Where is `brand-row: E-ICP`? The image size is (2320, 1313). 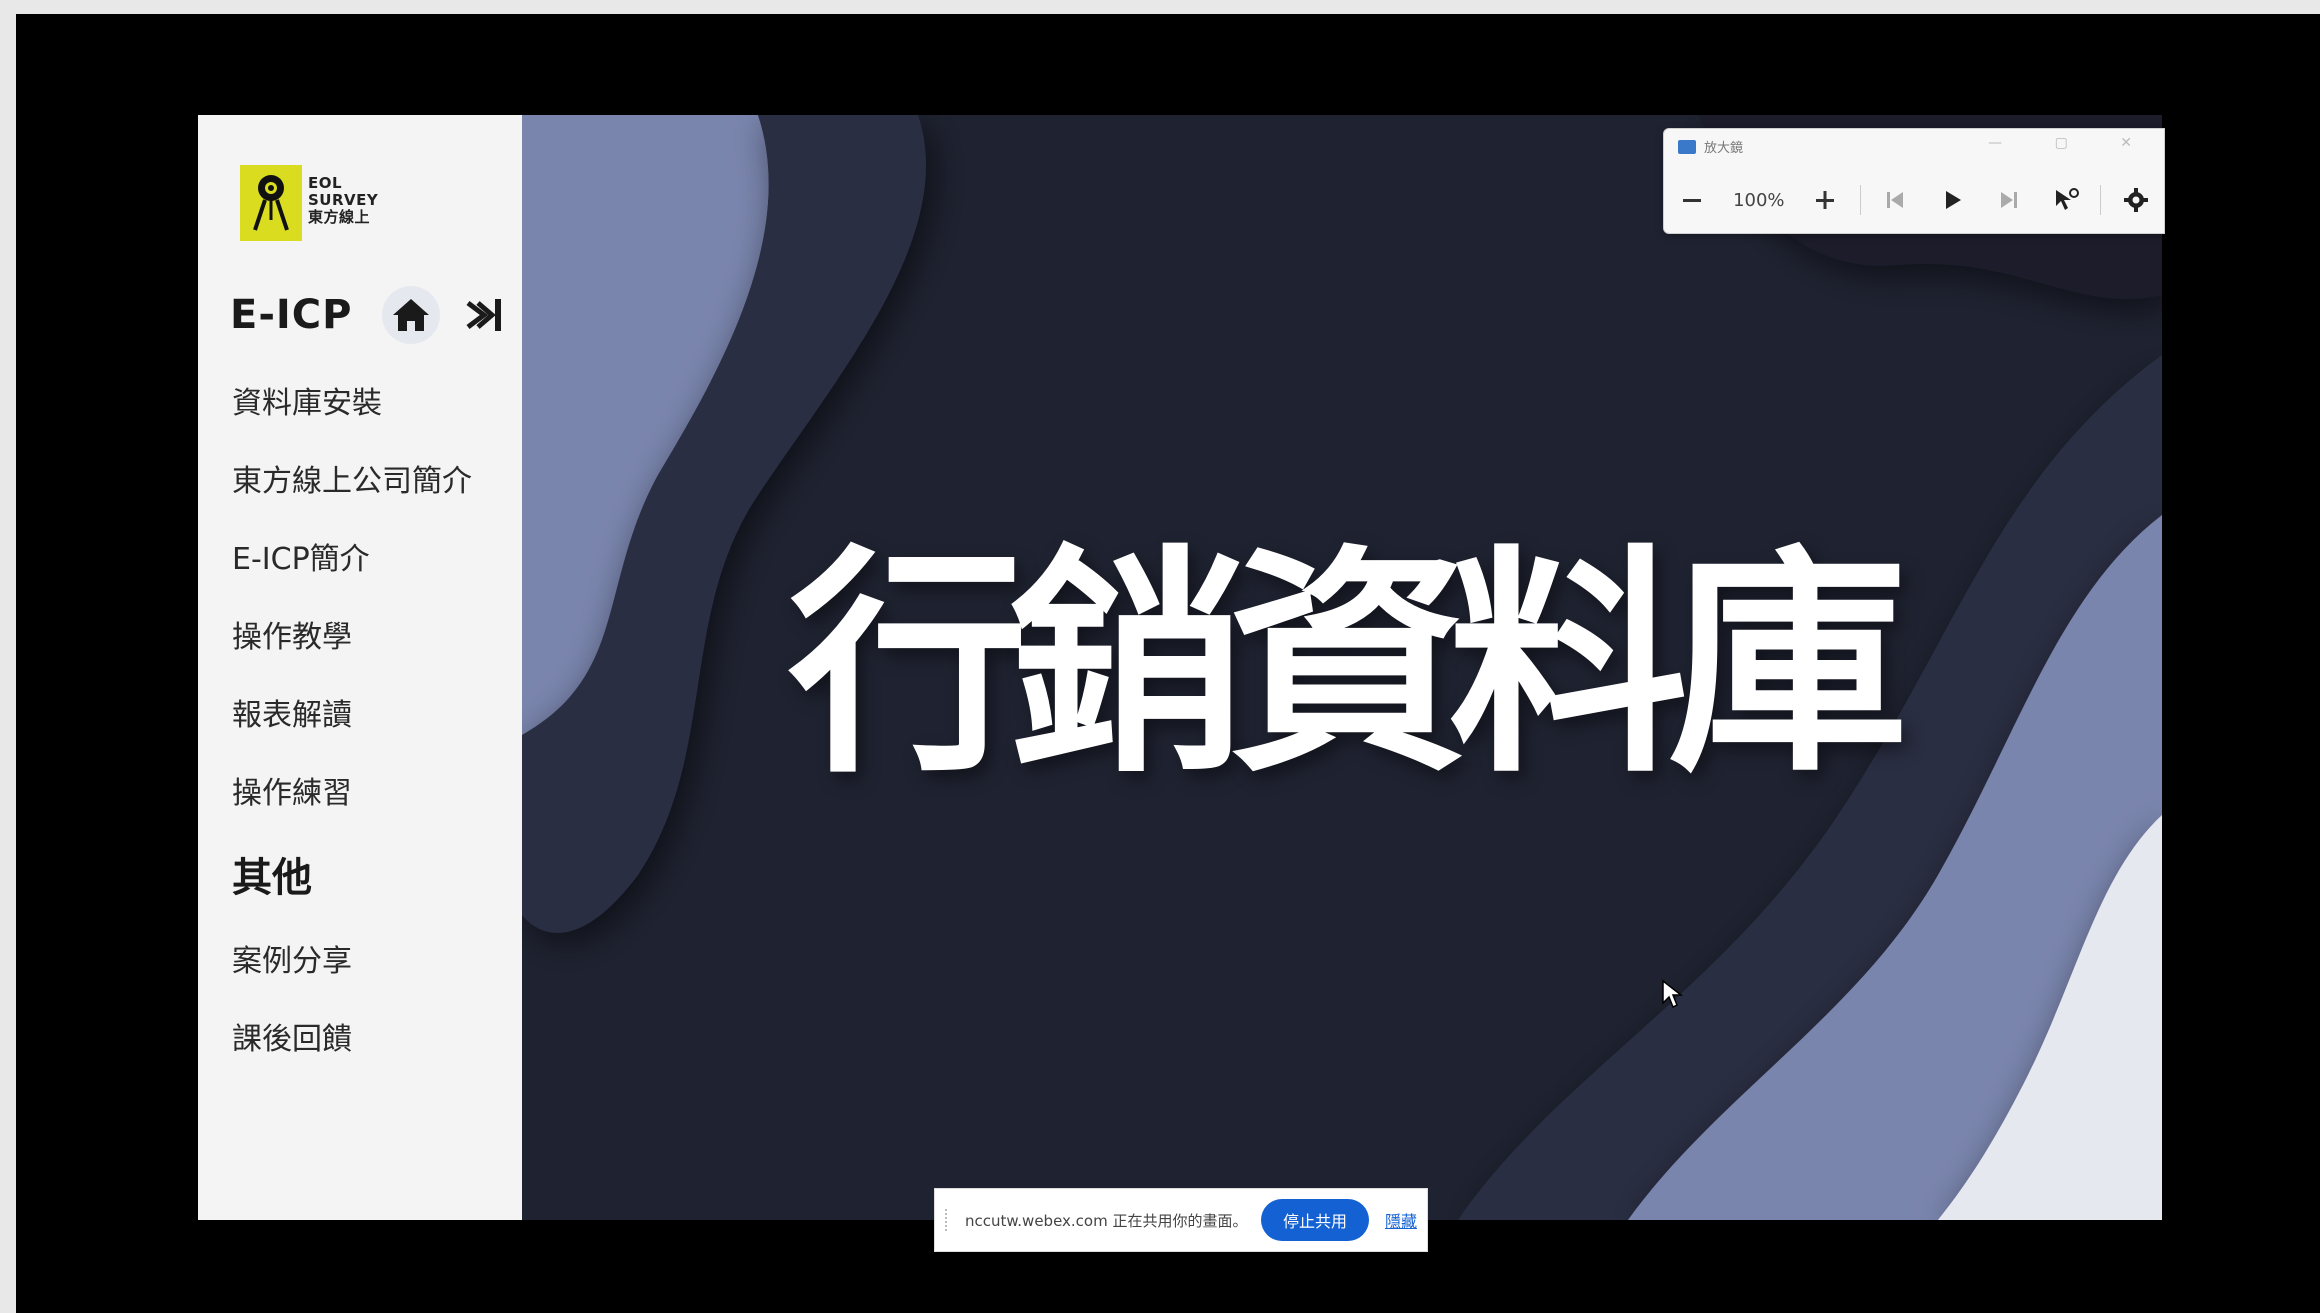
brand-row: E-ICP is located at coordinates (370, 315).